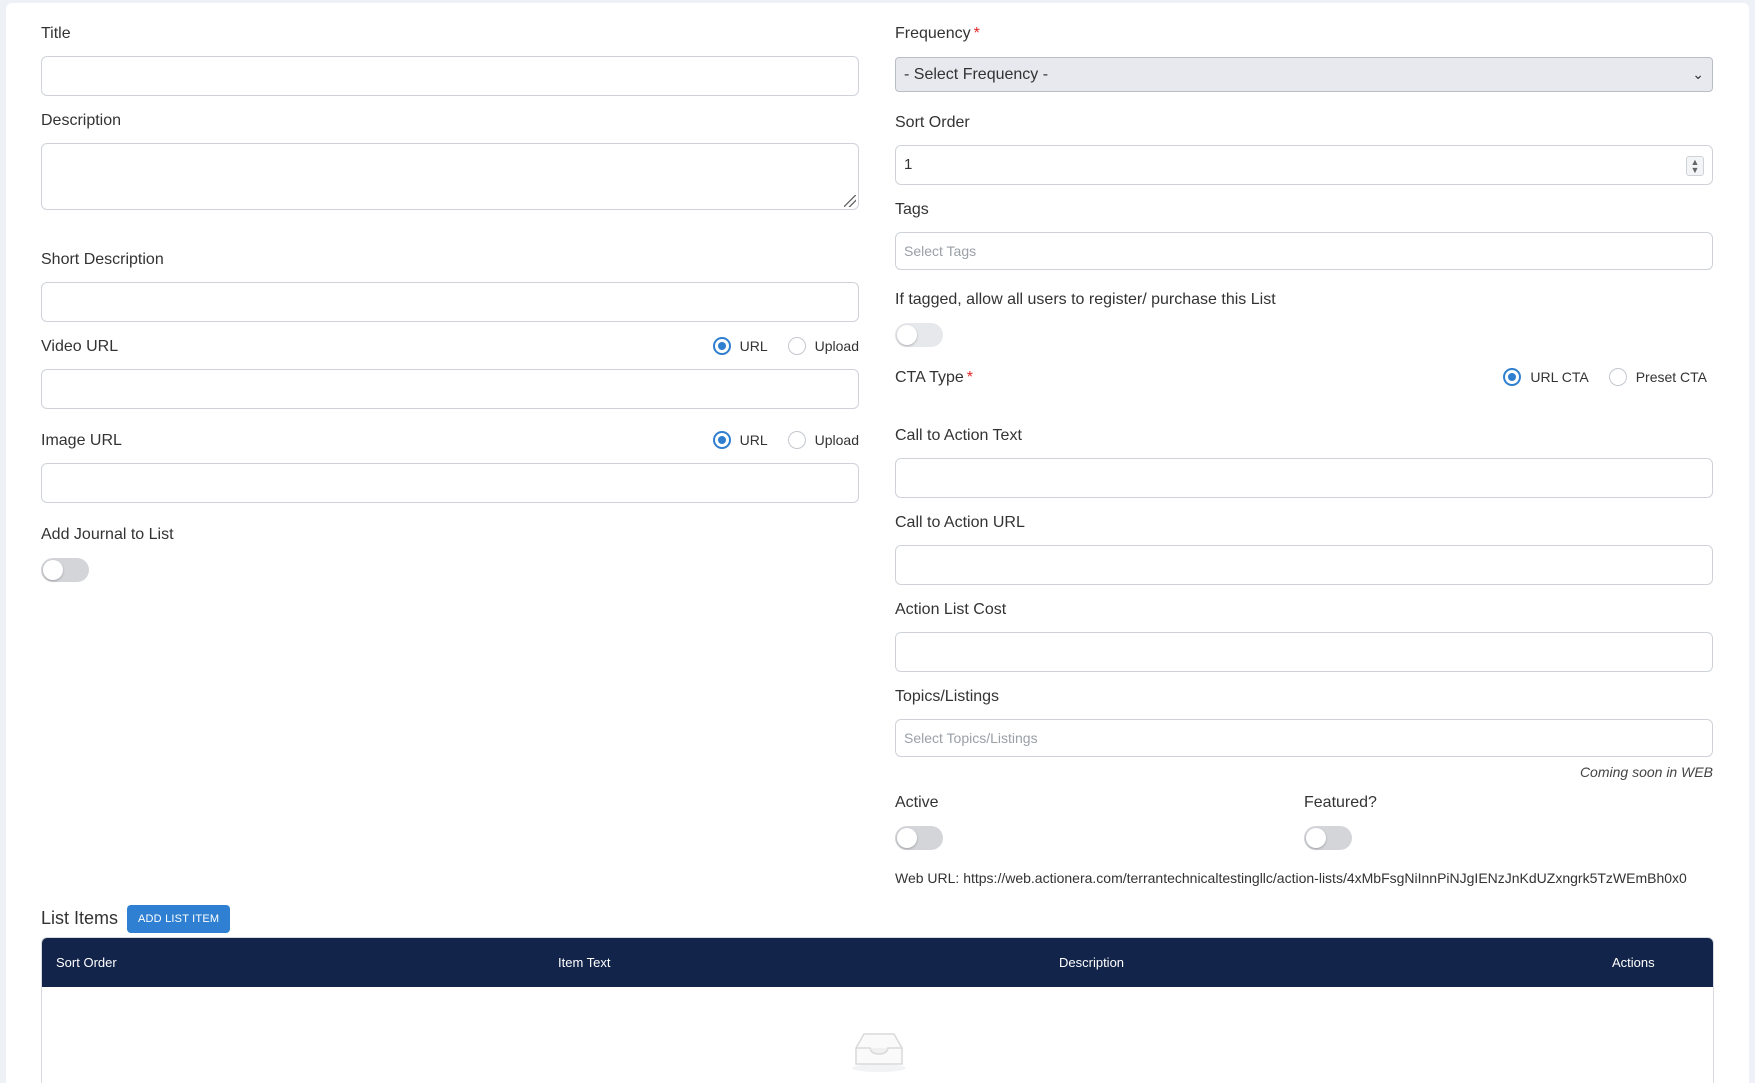 The width and height of the screenshot is (1755, 1083). I want to click on topics-select: Select Topics/Listings, so click(1304, 738).